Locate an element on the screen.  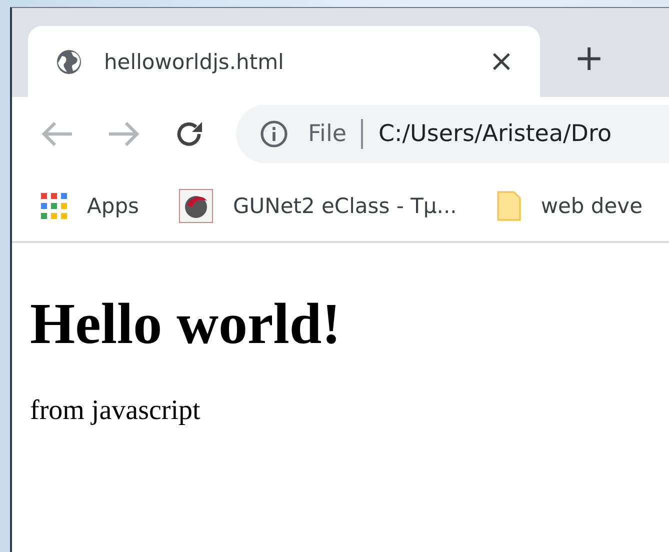
apps-grid-icon is located at coordinates (54, 205).